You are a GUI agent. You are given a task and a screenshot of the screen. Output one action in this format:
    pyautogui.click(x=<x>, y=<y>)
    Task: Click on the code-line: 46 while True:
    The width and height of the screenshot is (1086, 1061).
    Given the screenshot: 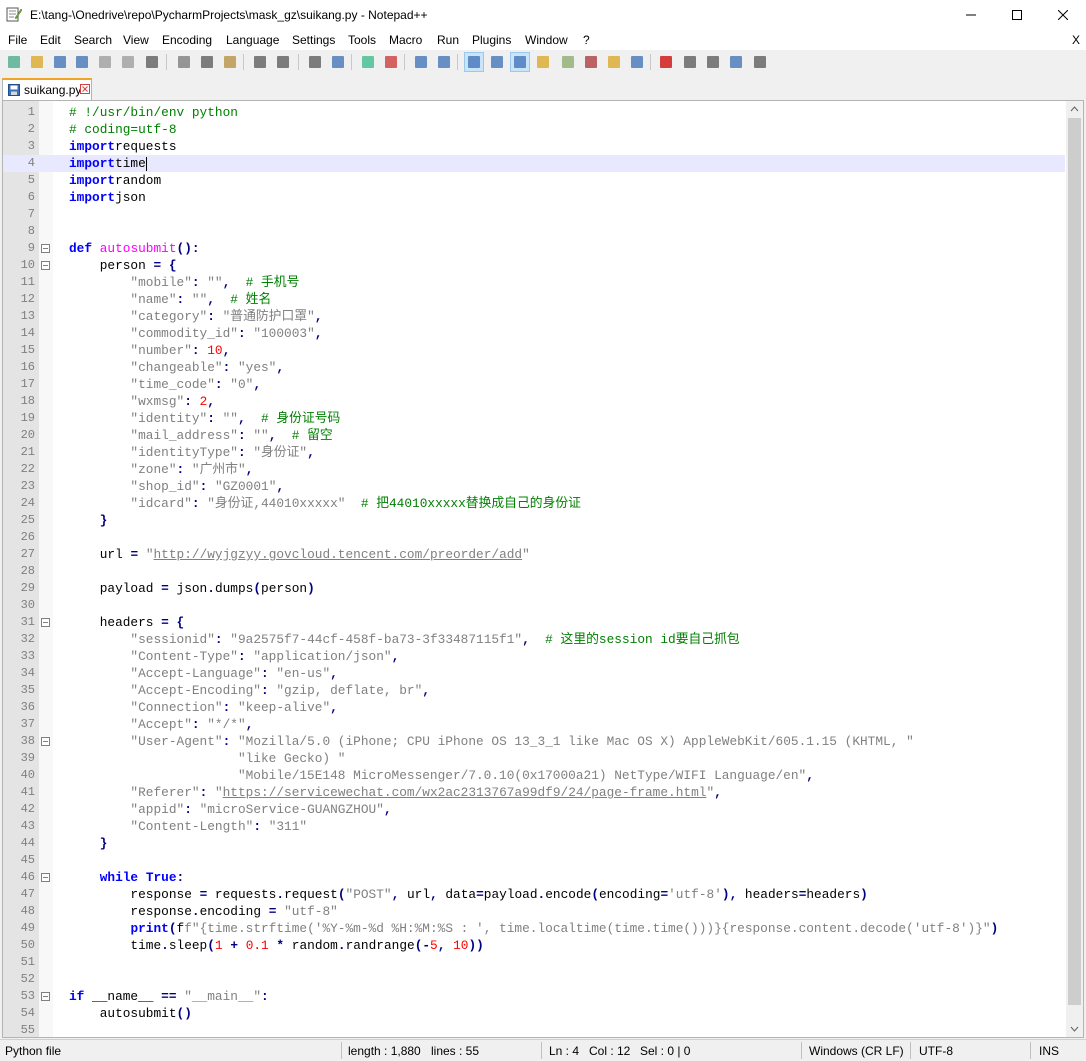 What is the action you would take?
    pyautogui.click(x=534, y=877)
    